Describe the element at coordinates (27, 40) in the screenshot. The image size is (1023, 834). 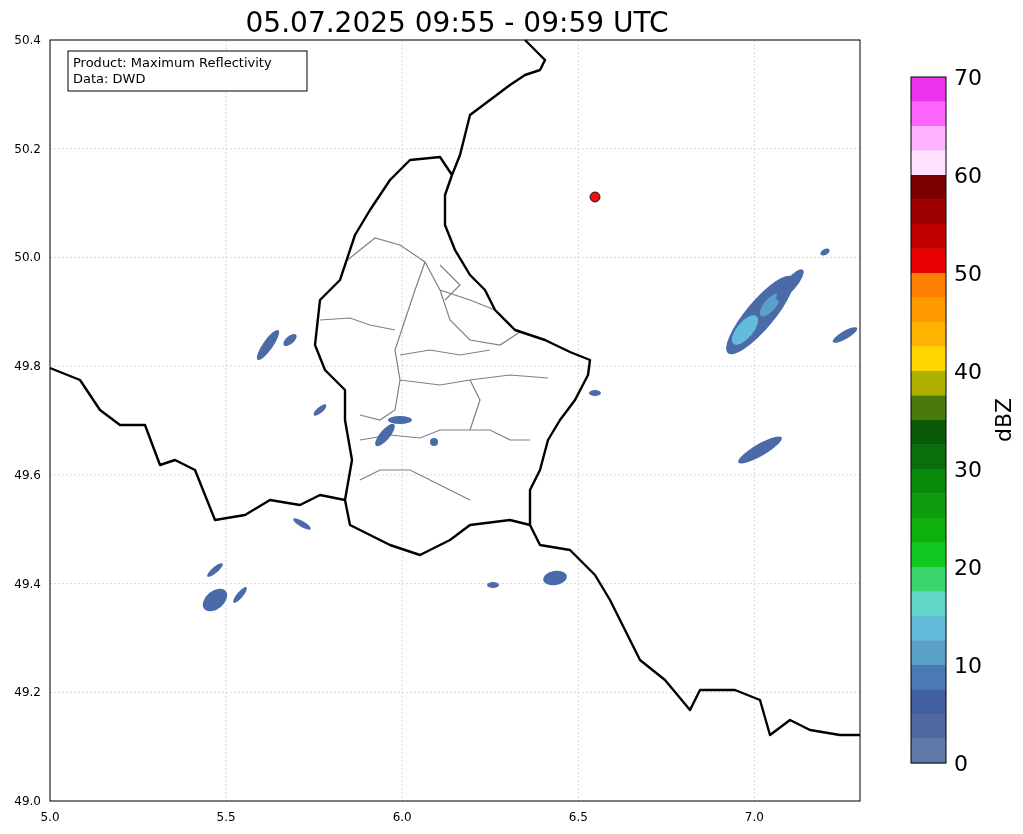
I see `y-tick-label: 50.4` at that location.